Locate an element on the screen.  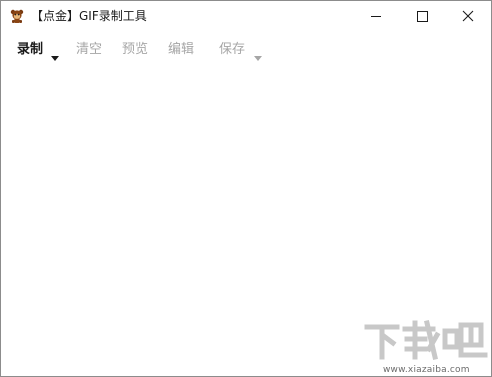
save-dropdown-icon is located at coordinates (258, 56).